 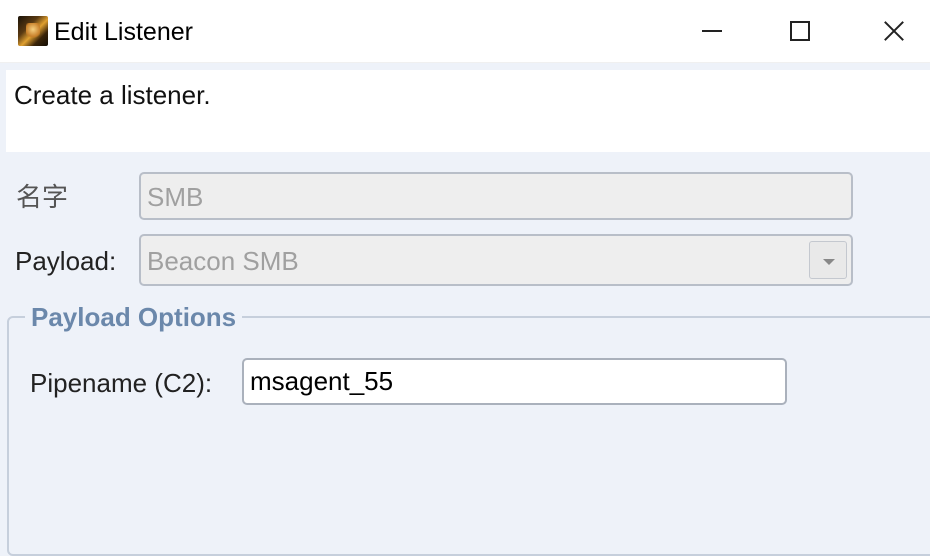 What do you see at coordinates (134, 317) in the screenshot?
I see `payload-options-legend: Payload Options` at bounding box center [134, 317].